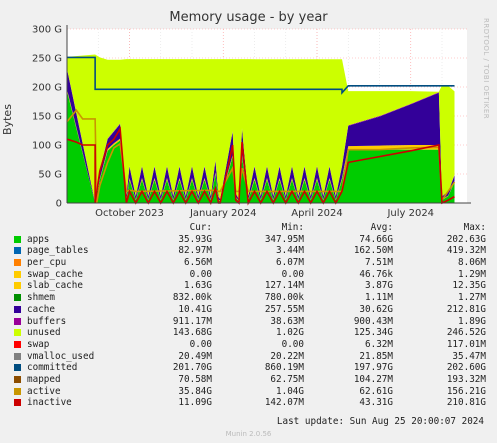 Image resolution: width=497 pixels, height=443 pixels. What do you see at coordinates (466, 251) in the screenshot?
I see `legend-max: 419.32M` at bounding box center [466, 251].